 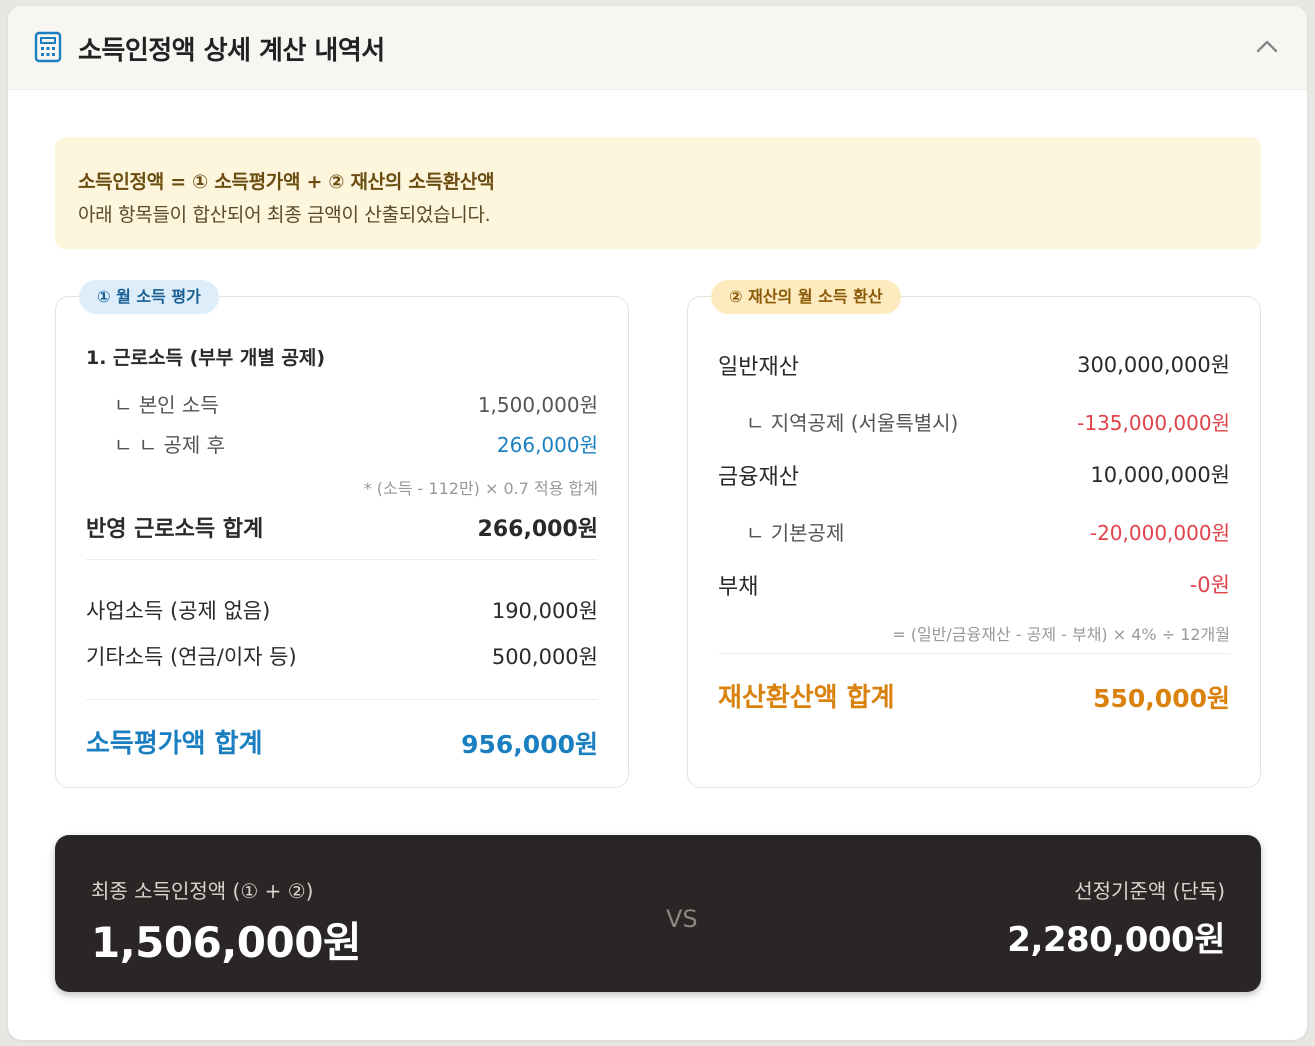 I want to click on after-deduction-label: ㄴ ㄴ 공제 후, so click(x=170, y=445).